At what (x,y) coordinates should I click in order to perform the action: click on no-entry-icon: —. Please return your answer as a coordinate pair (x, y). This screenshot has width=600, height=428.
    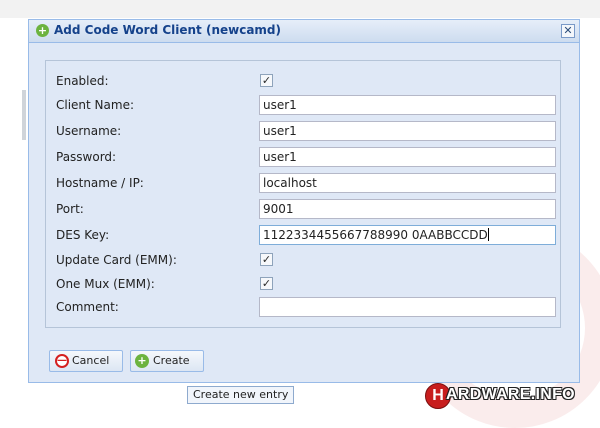
    Looking at the image, I should click on (62, 361).